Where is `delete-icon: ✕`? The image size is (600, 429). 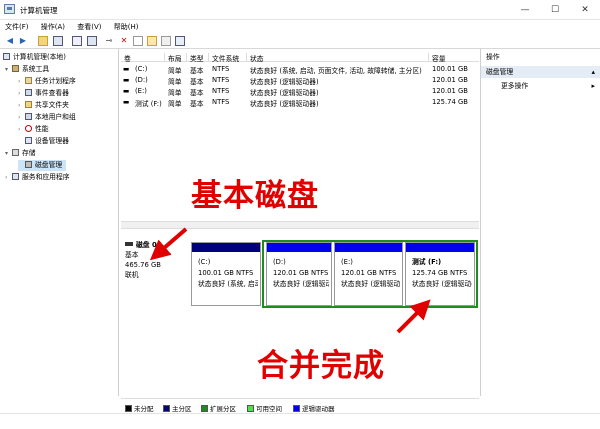
delete-icon: ✕ is located at coordinates (124, 41).